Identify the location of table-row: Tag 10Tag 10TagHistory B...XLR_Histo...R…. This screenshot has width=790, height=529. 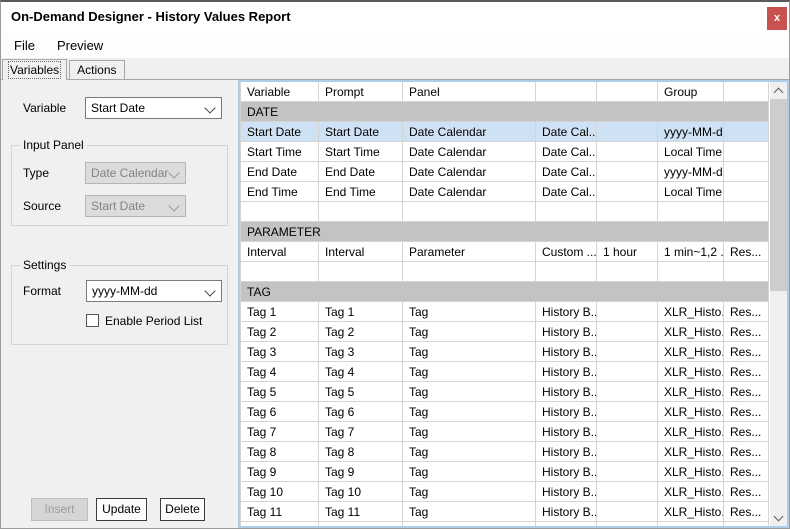
(505, 492).